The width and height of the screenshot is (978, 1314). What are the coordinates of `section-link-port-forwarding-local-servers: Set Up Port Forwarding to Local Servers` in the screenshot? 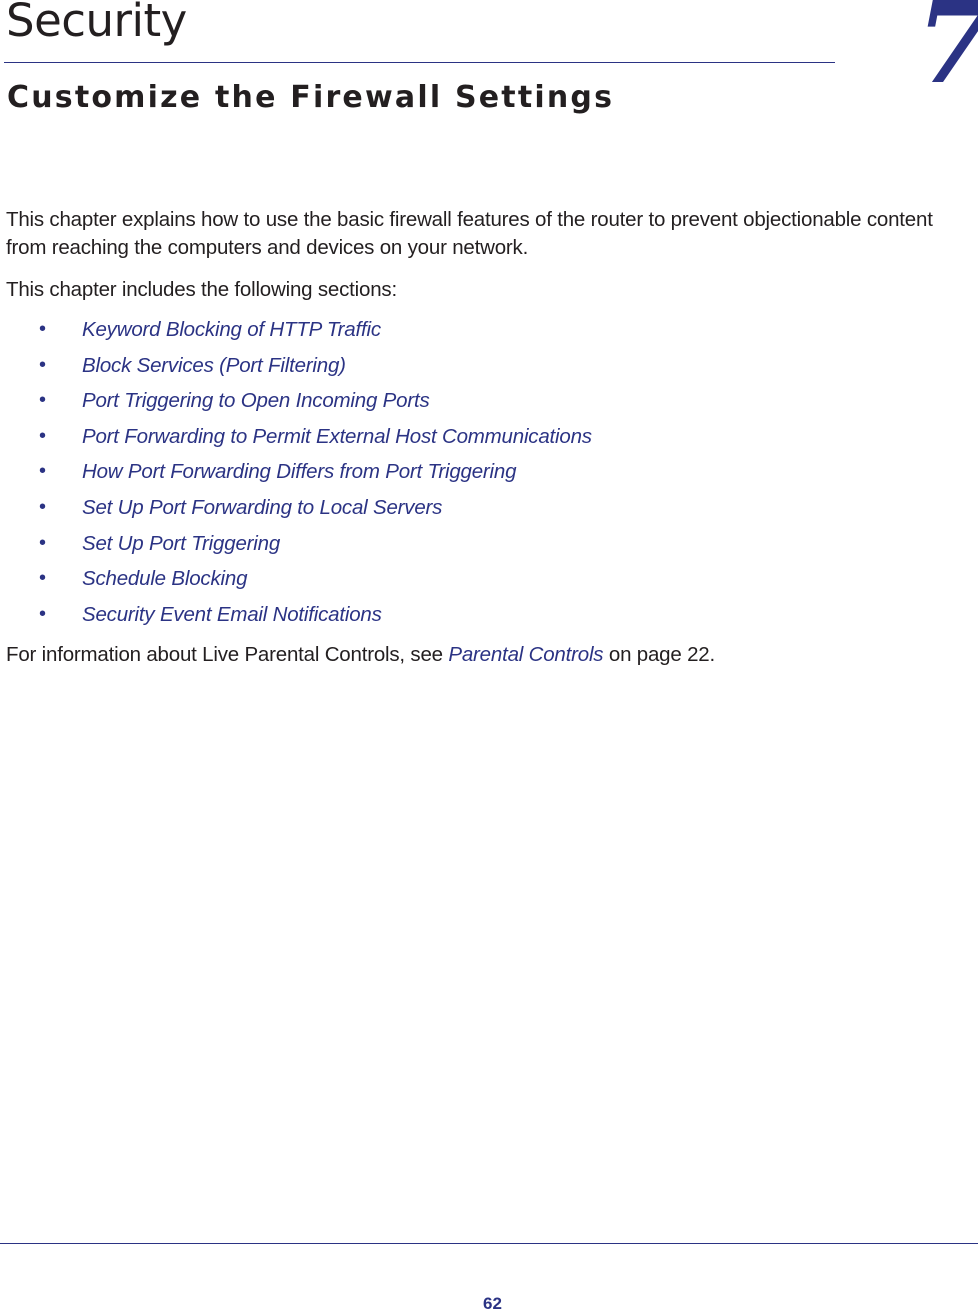 It's located at (262, 508).